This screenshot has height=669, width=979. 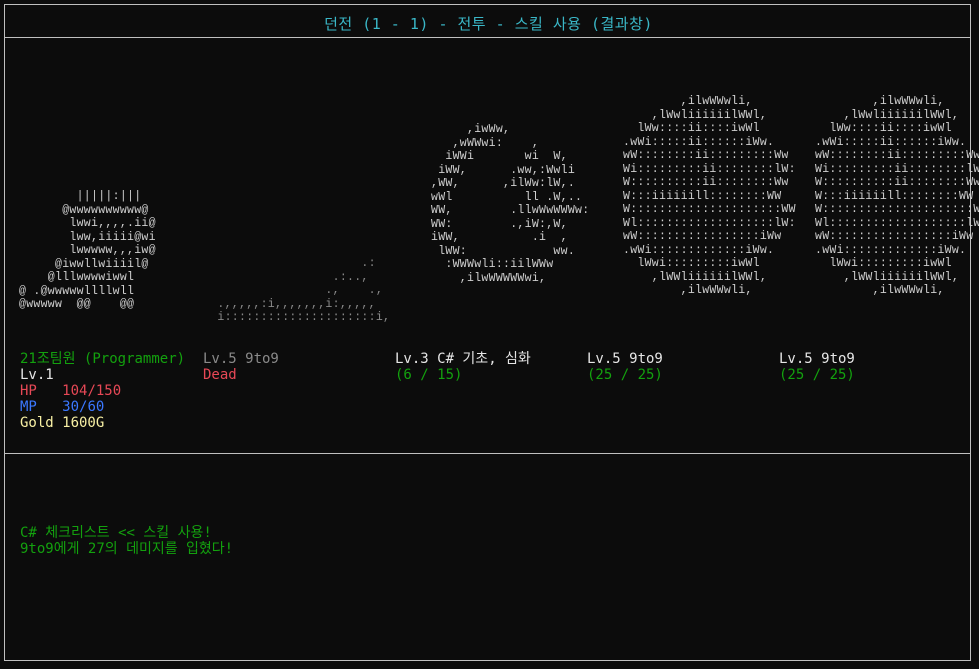 What do you see at coordinates (116, 533) in the screenshot?
I see `battle-log-line: C# 체크리스트 << 스킬 사용!` at bounding box center [116, 533].